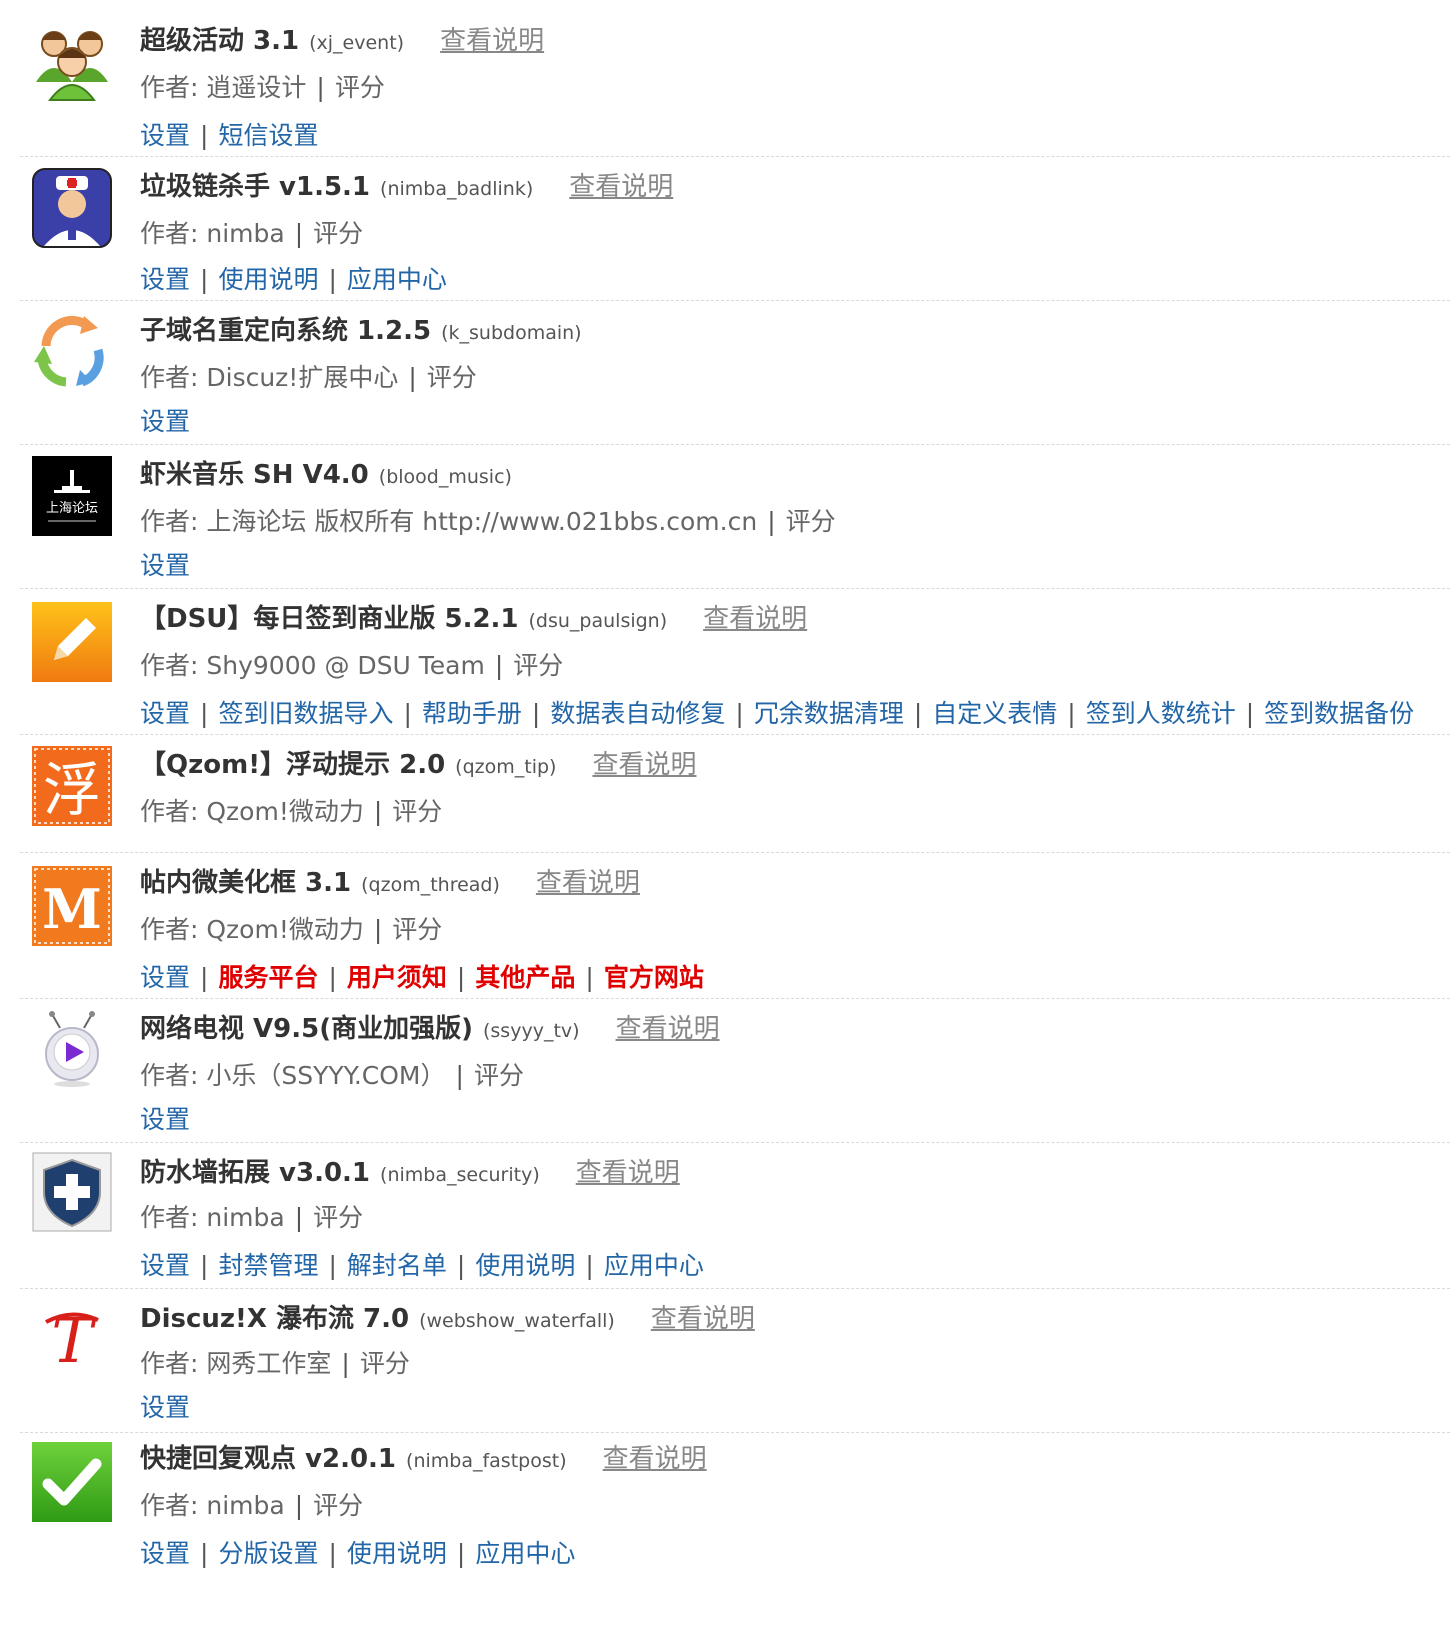 Image resolution: width=1450 pixels, height=1628 pixels. I want to click on table-repair-link: 数据表自动修复, so click(637, 713).